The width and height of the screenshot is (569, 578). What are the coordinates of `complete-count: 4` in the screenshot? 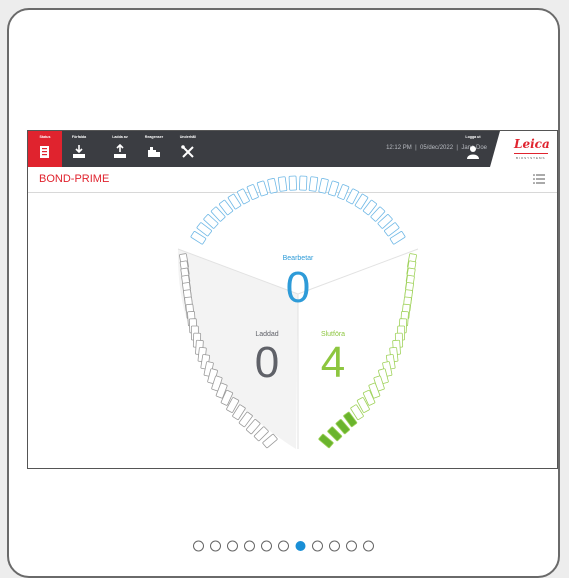 It's located at (333, 362).